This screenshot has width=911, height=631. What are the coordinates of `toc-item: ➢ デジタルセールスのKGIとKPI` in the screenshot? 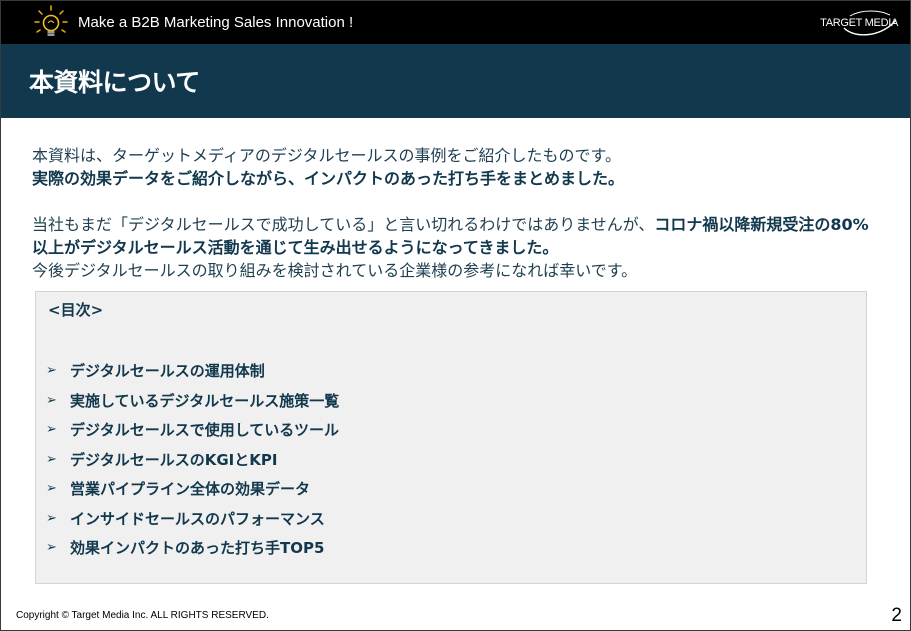 It's located at (192, 460).